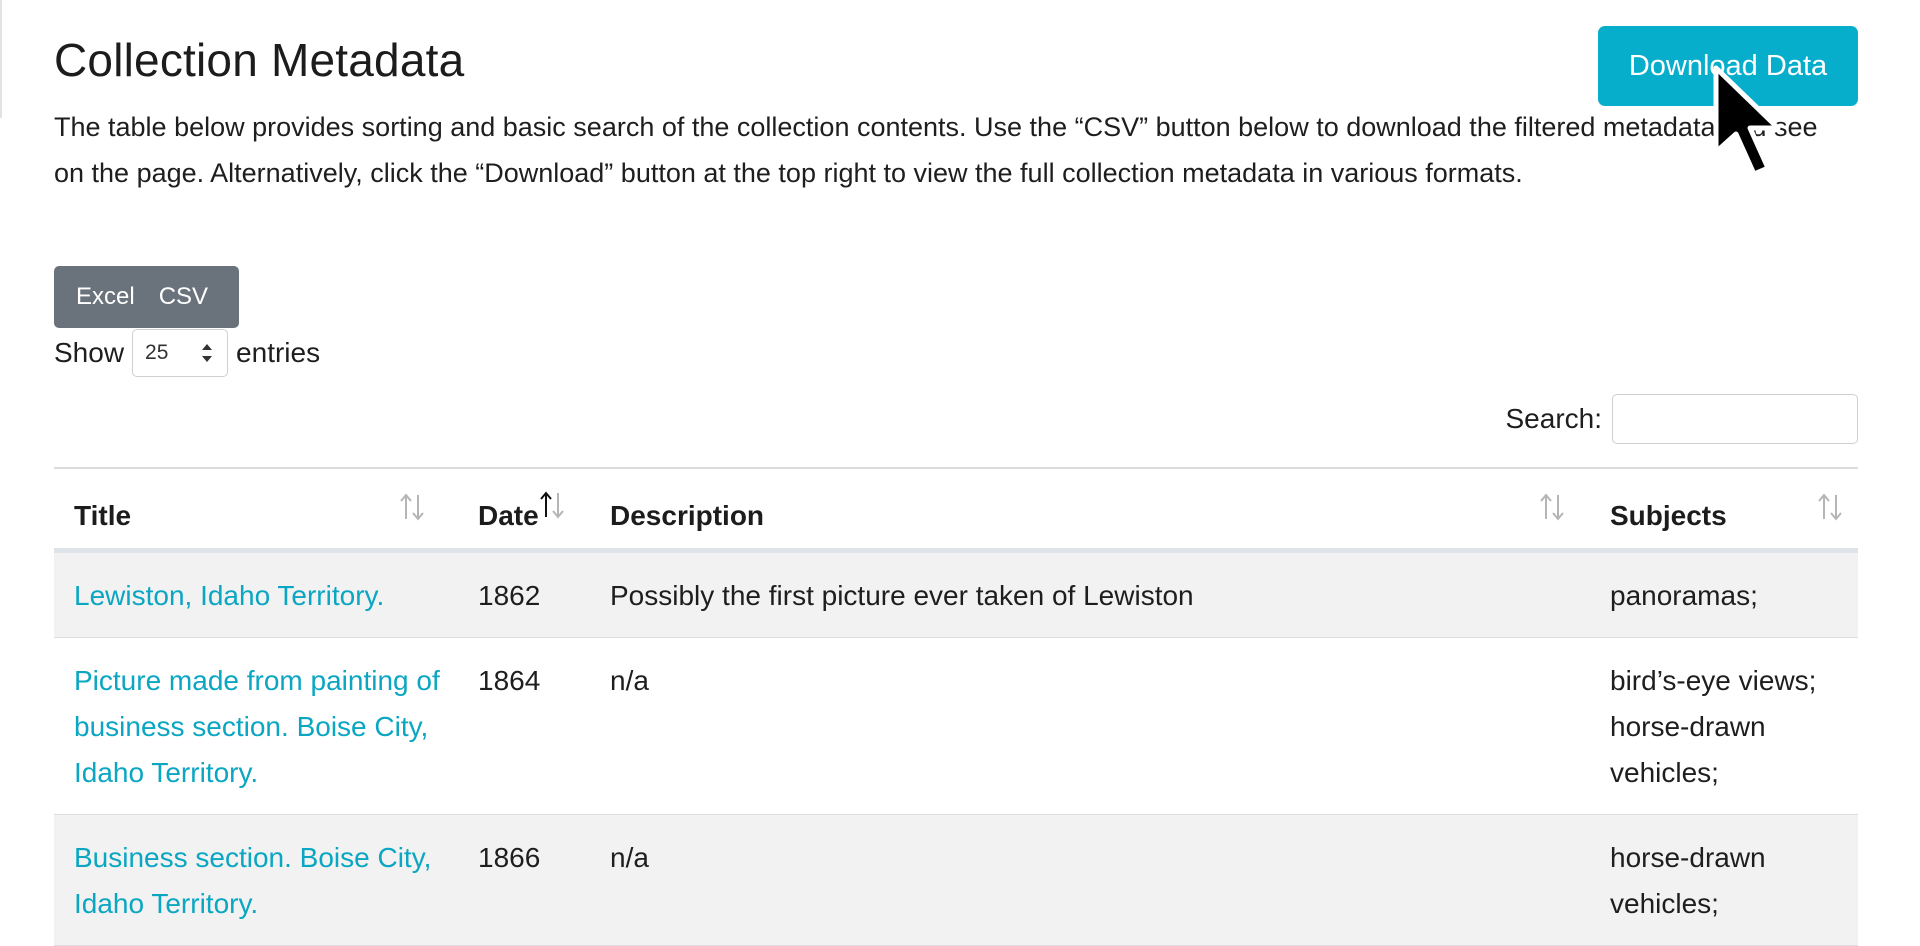  What do you see at coordinates (509, 680) in the screenshot?
I see `cell-date: 1864` at bounding box center [509, 680].